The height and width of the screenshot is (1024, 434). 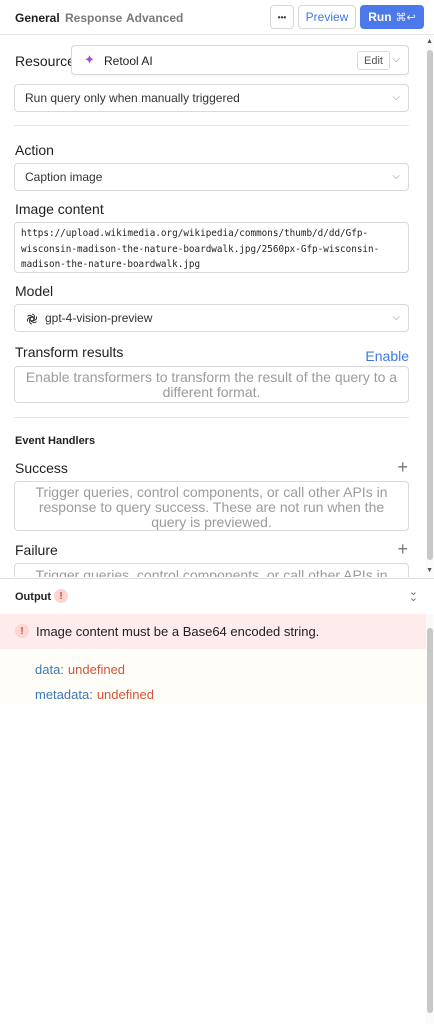 I want to click on run-button: Run ⌘↩, so click(x=392, y=17).